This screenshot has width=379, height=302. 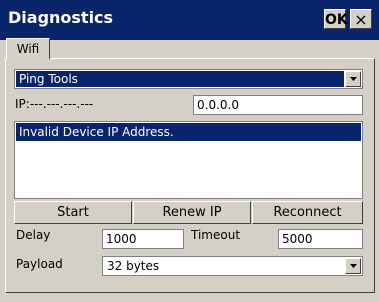 What do you see at coordinates (216, 235) in the screenshot?
I see `timeout-label: Timeout` at bounding box center [216, 235].